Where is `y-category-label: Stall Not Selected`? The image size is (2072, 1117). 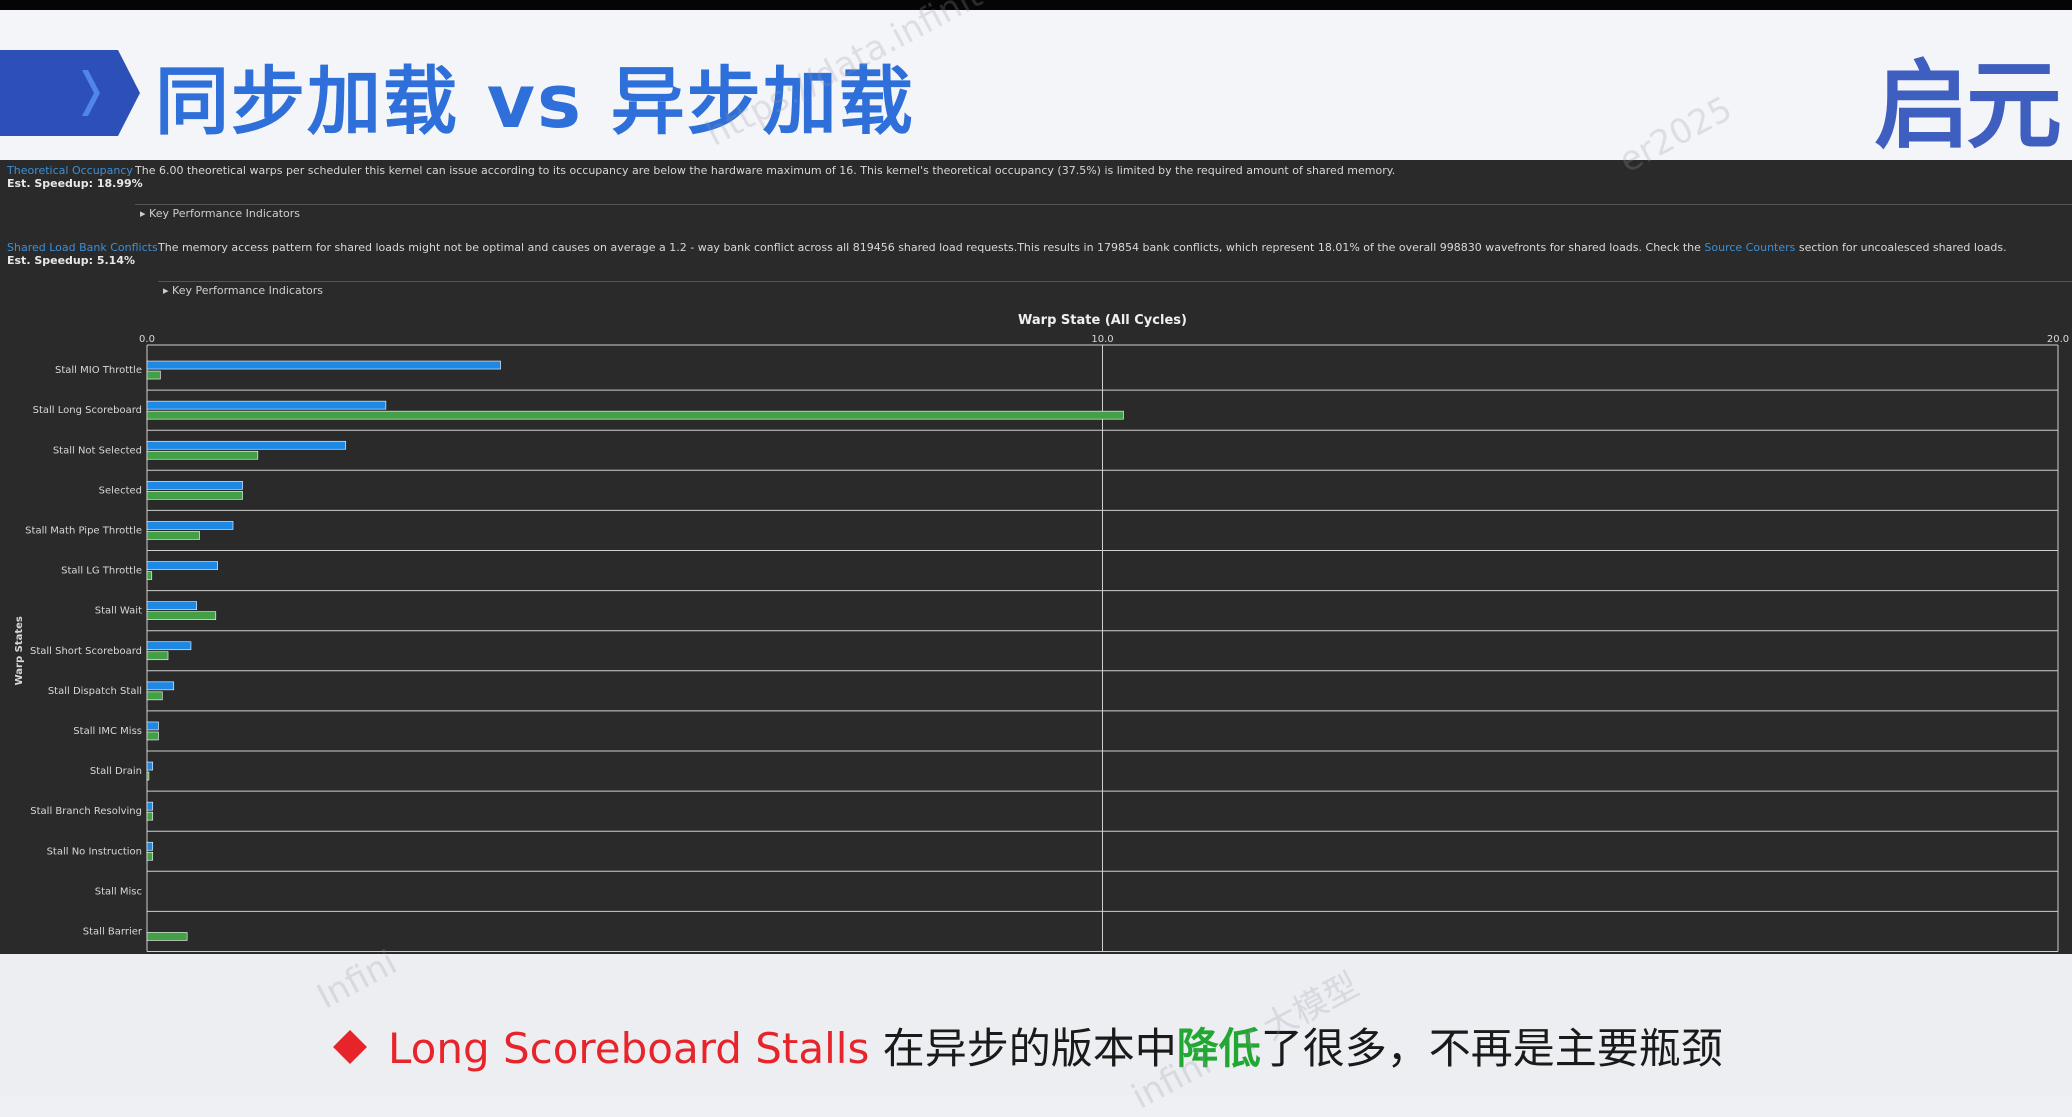 y-category-label: Stall Not Selected is located at coordinates (97, 450).